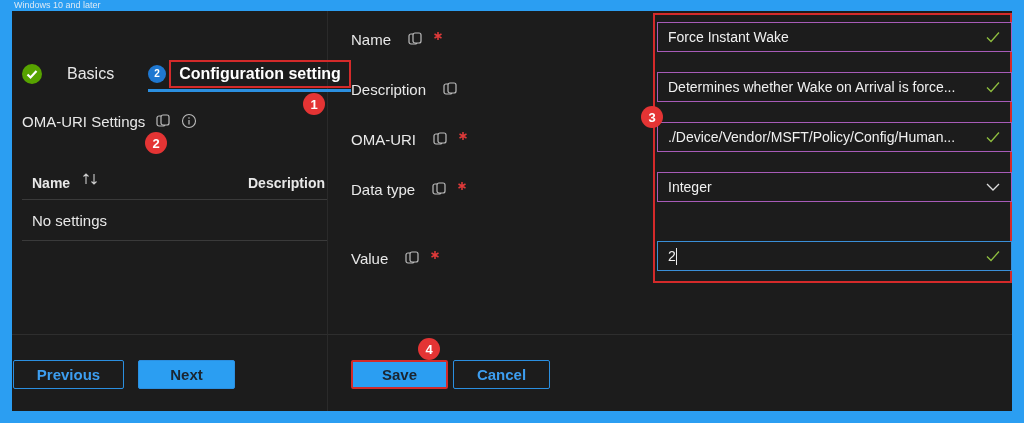 The height and width of the screenshot is (423, 1024). What do you see at coordinates (389, 89) in the screenshot?
I see `field-label: Description` at bounding box center [389, 89].